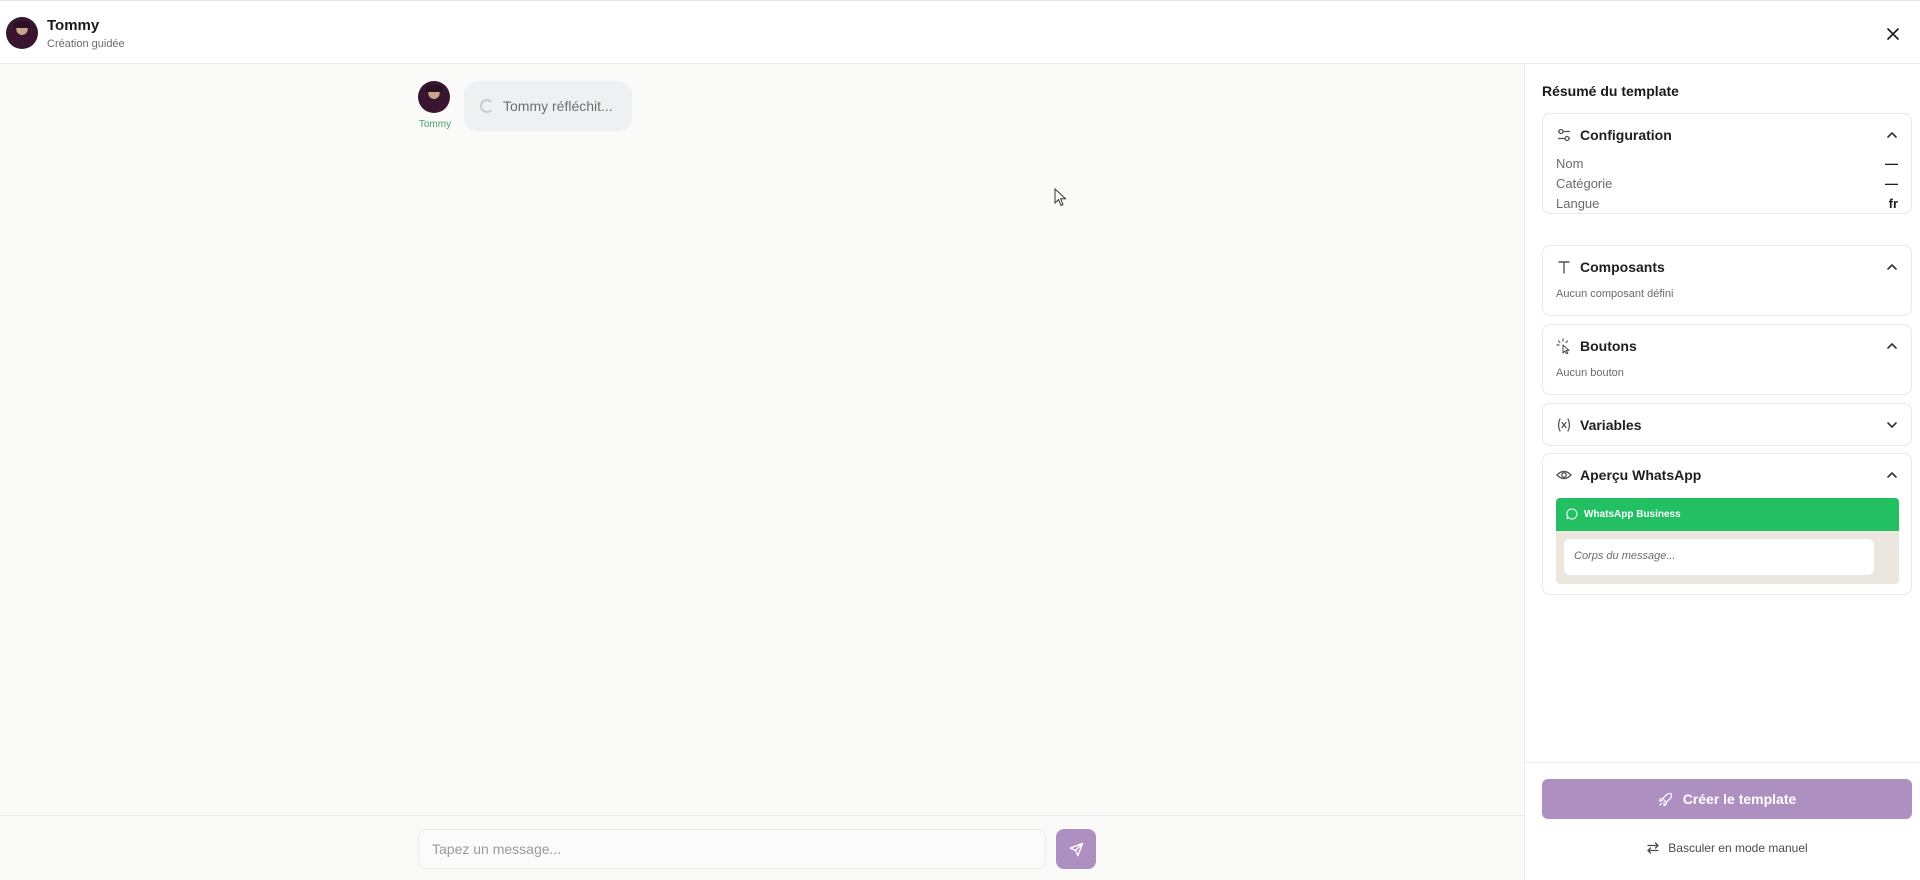 The image size is (1920, 880). I want to click on boutons-section: Boutons Aucun bouton, so click(1727, 359).